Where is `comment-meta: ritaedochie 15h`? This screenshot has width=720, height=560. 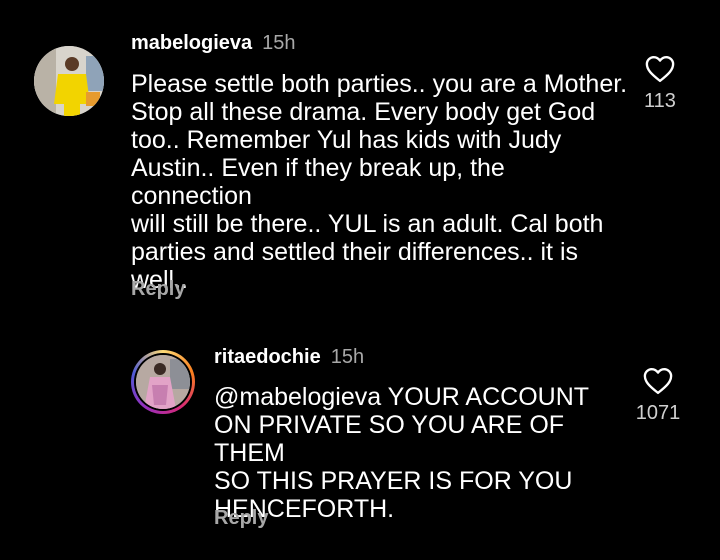
comment-meta: ritaedochie 15h is located at coordinates (289, 357).